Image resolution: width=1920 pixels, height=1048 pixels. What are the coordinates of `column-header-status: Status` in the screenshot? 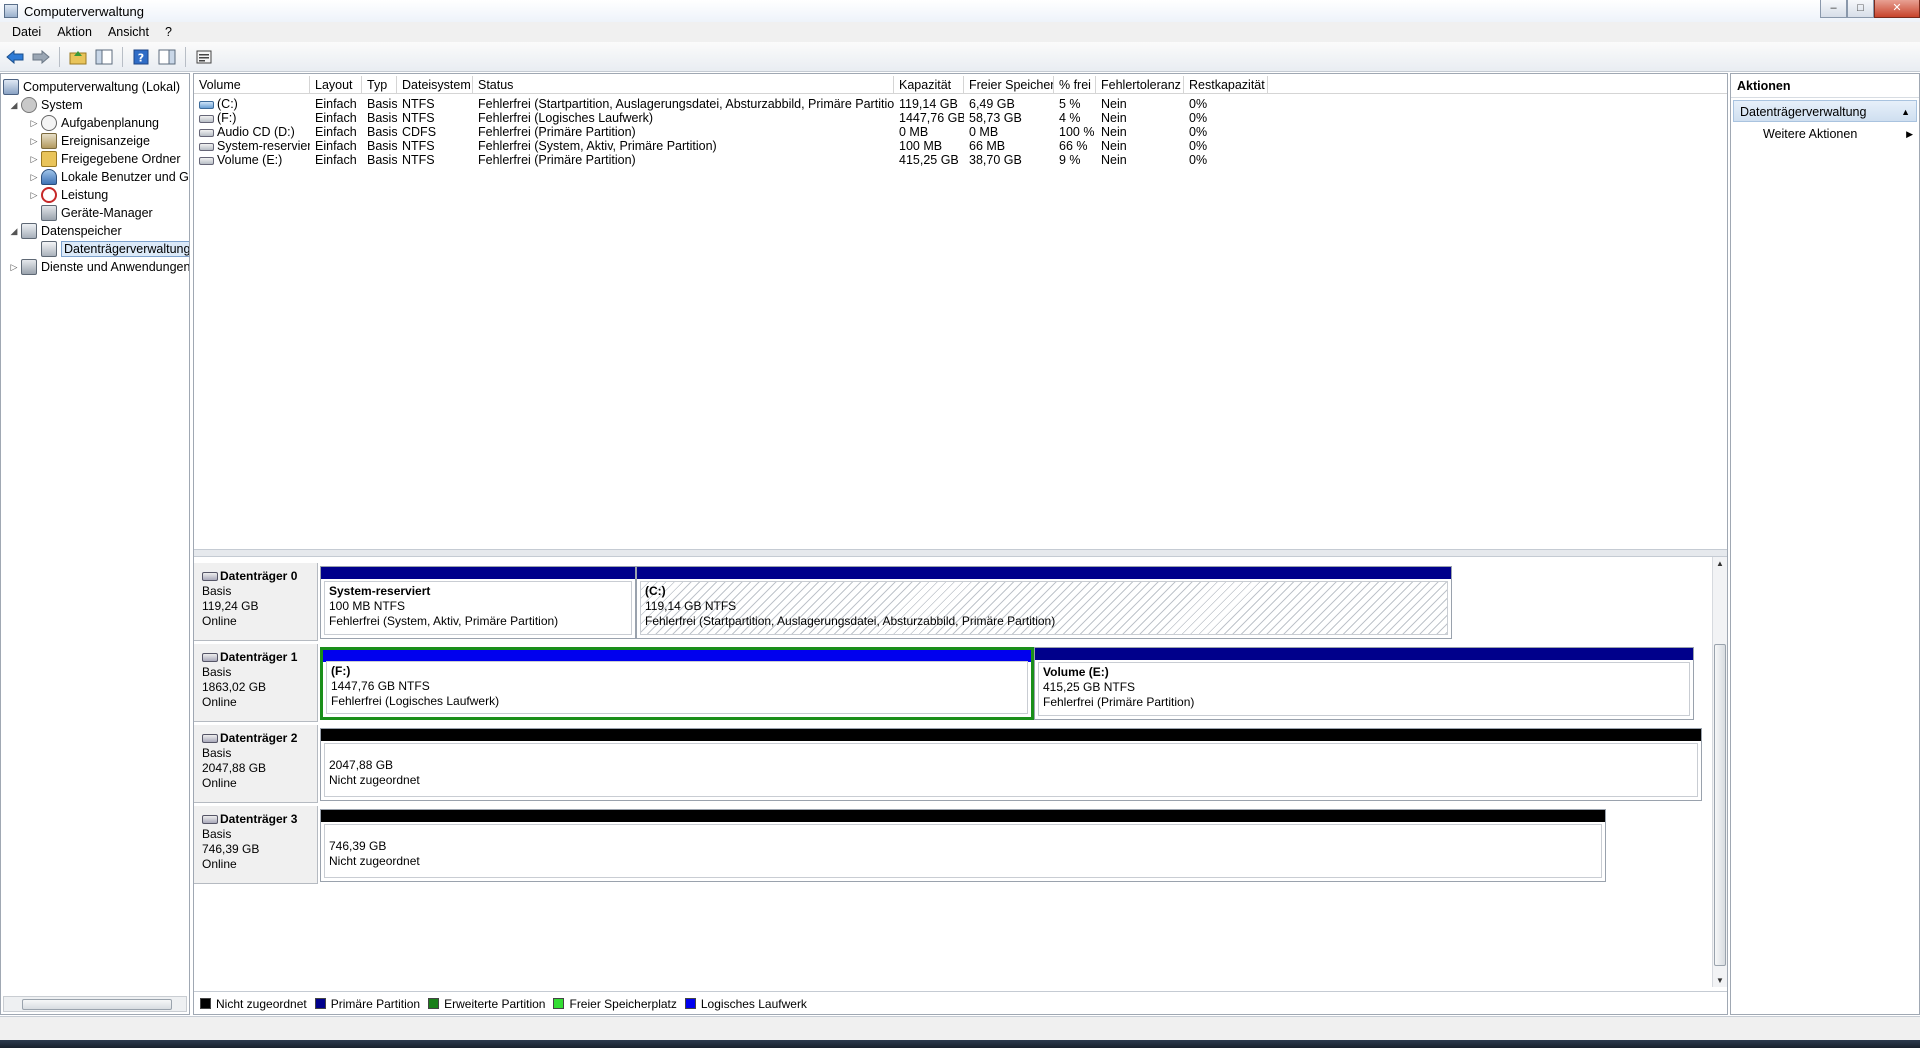 It's located at (683, 85).